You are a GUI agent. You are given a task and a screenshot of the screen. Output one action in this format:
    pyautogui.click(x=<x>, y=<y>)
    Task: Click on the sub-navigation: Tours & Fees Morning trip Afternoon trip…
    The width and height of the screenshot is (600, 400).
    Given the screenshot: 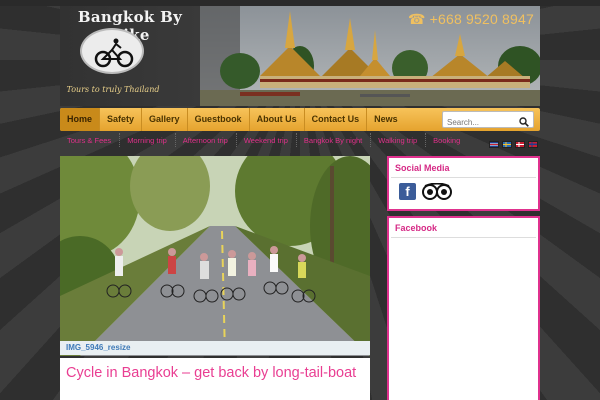 What is the action you would take?
    pyautogui.click(x=270, y=140)
    